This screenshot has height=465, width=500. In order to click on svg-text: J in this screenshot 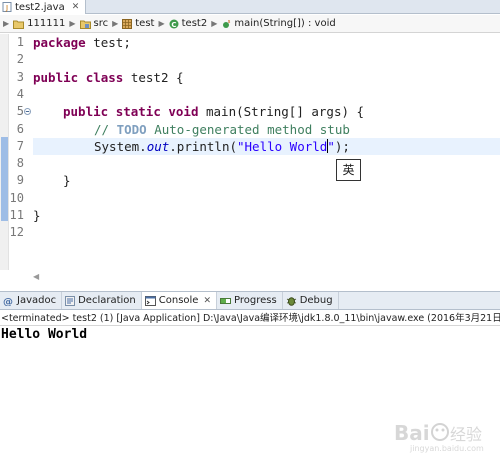, I will do `click(6, 8)`.